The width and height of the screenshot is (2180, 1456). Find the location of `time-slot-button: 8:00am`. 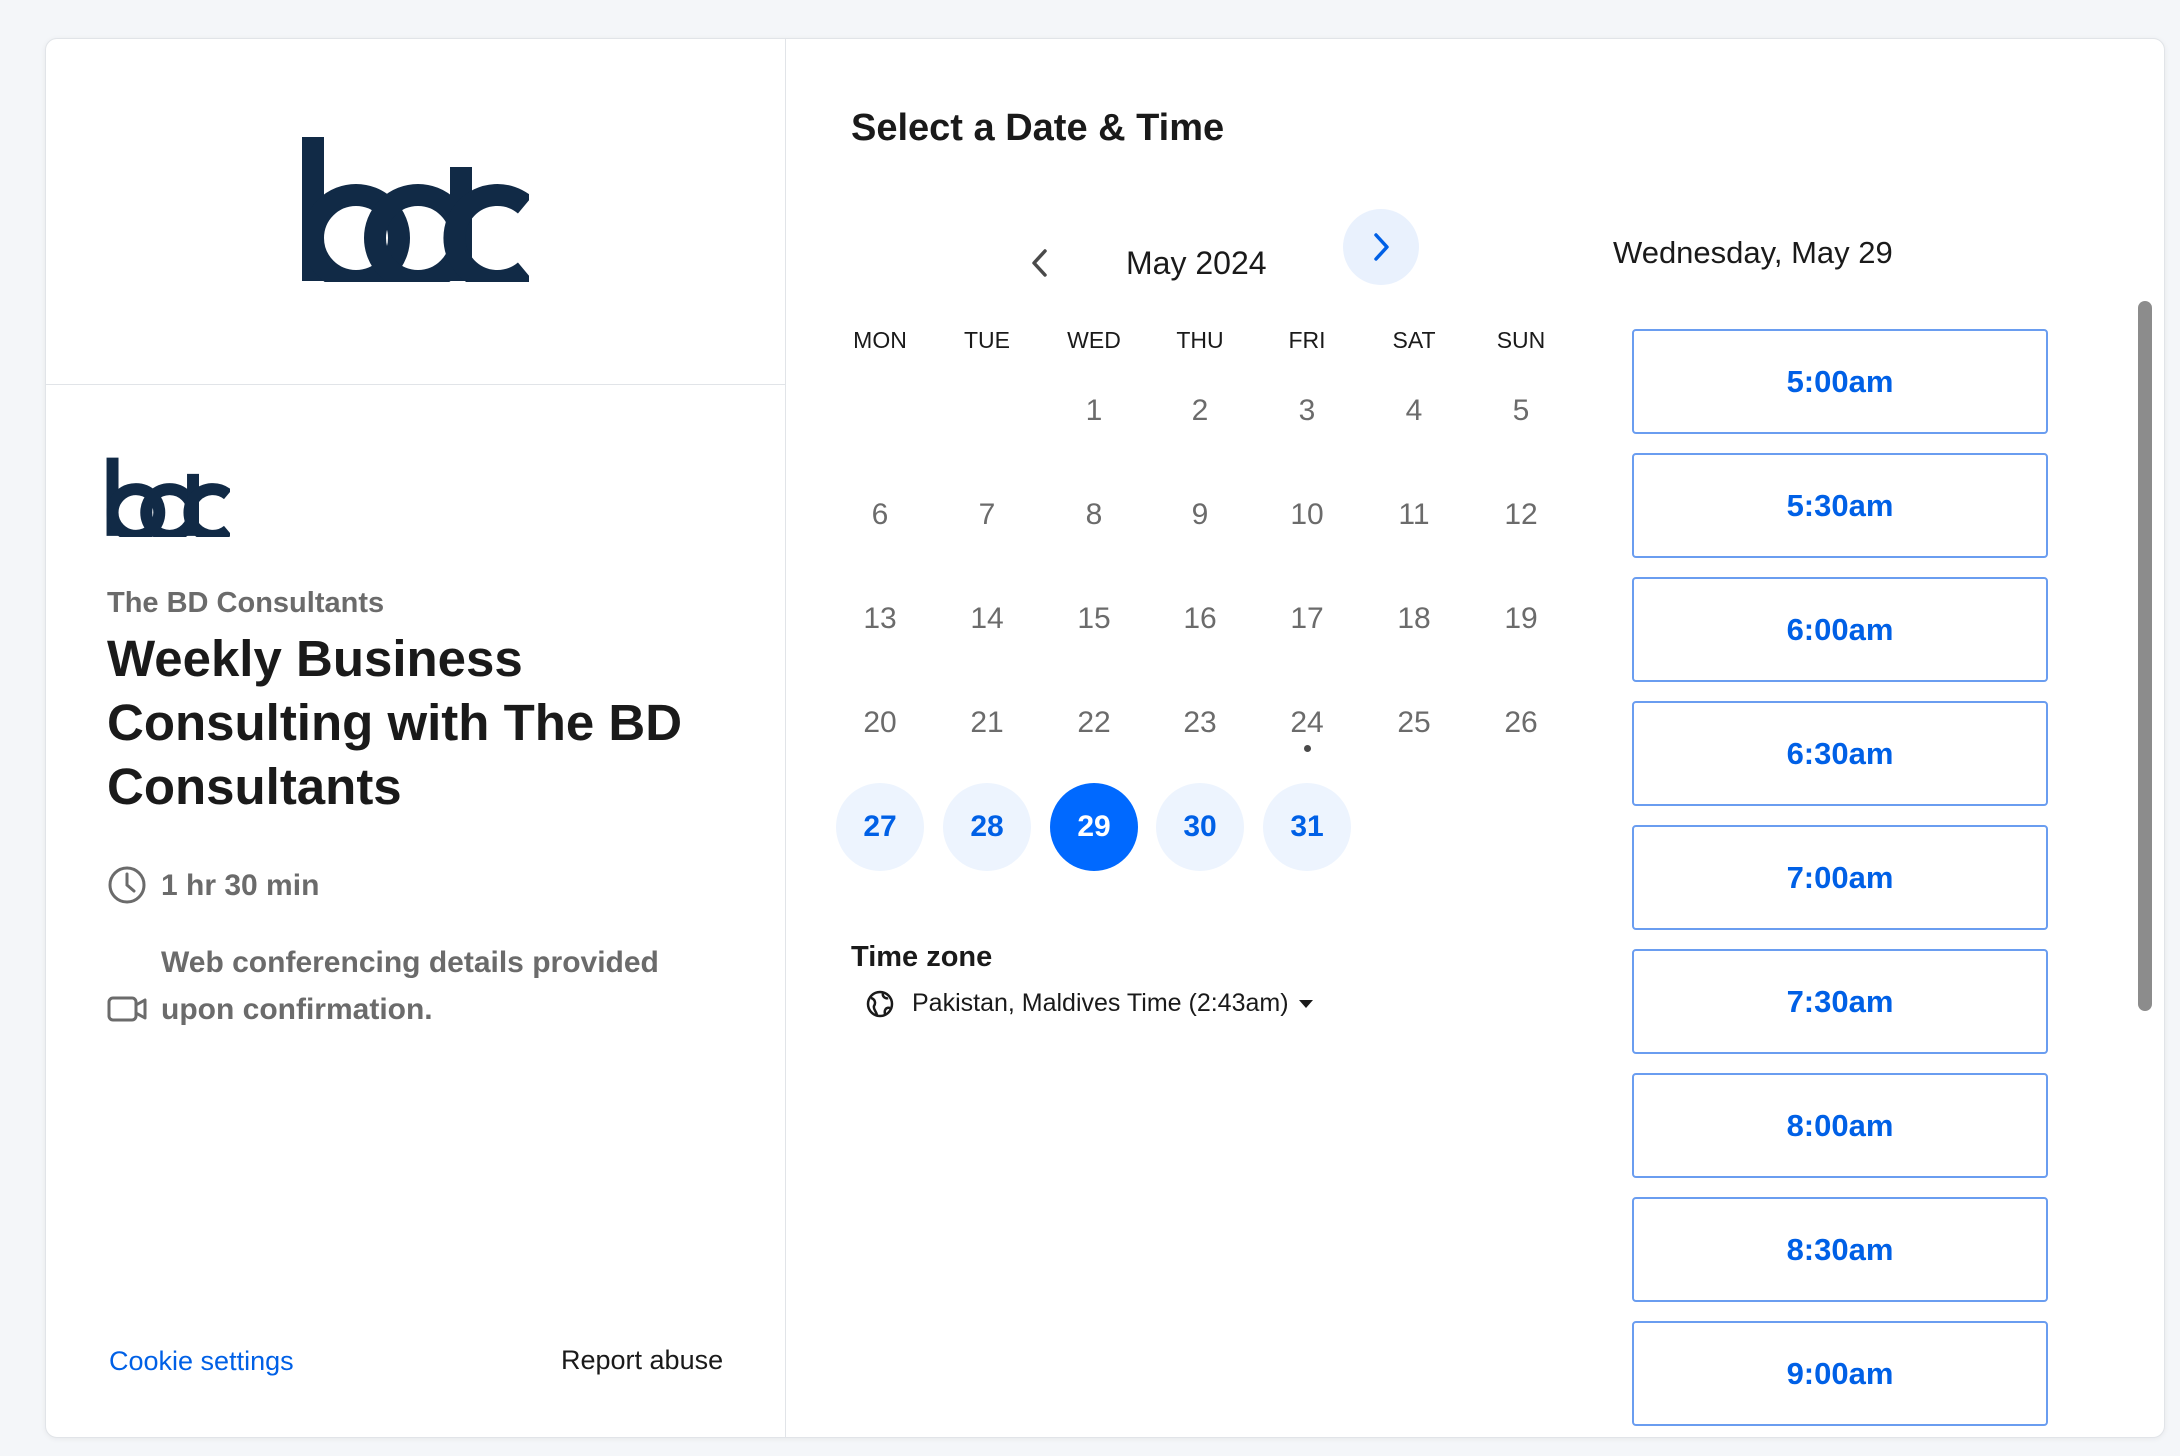

time-slot-button: 8:00am is located at coordinates (1840, 1125).